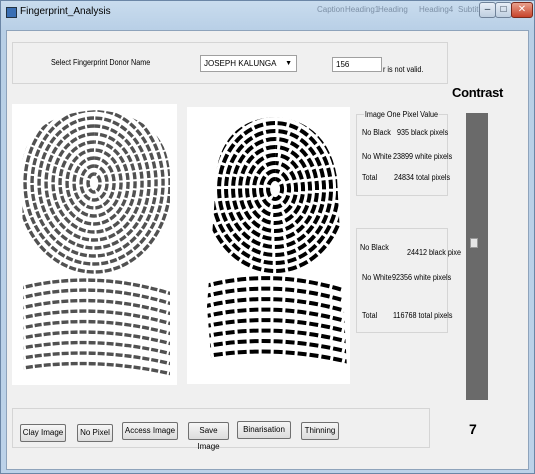  Describe the element at coordinates (434, 252) in the screenshot. I see `stats2-black-value: 24412 black pixe` at that location.